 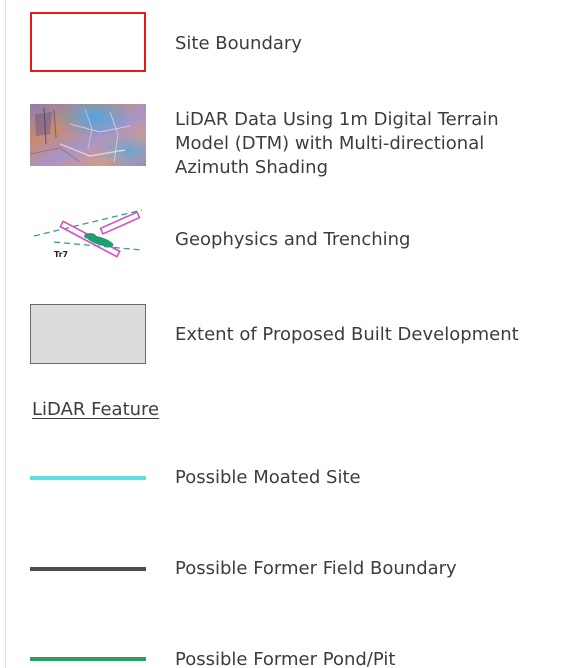 I want to click on lidar-swatch, so click(x=87, y=137).